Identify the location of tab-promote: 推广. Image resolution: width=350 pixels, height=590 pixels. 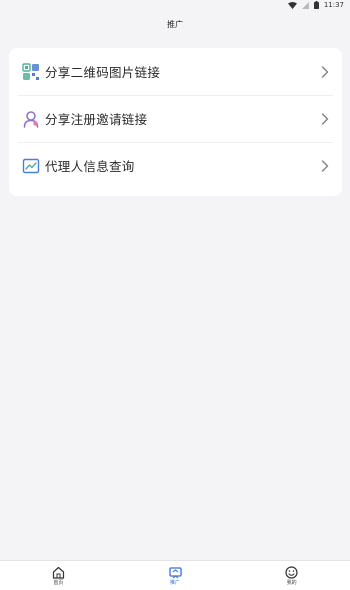
(175, 575).